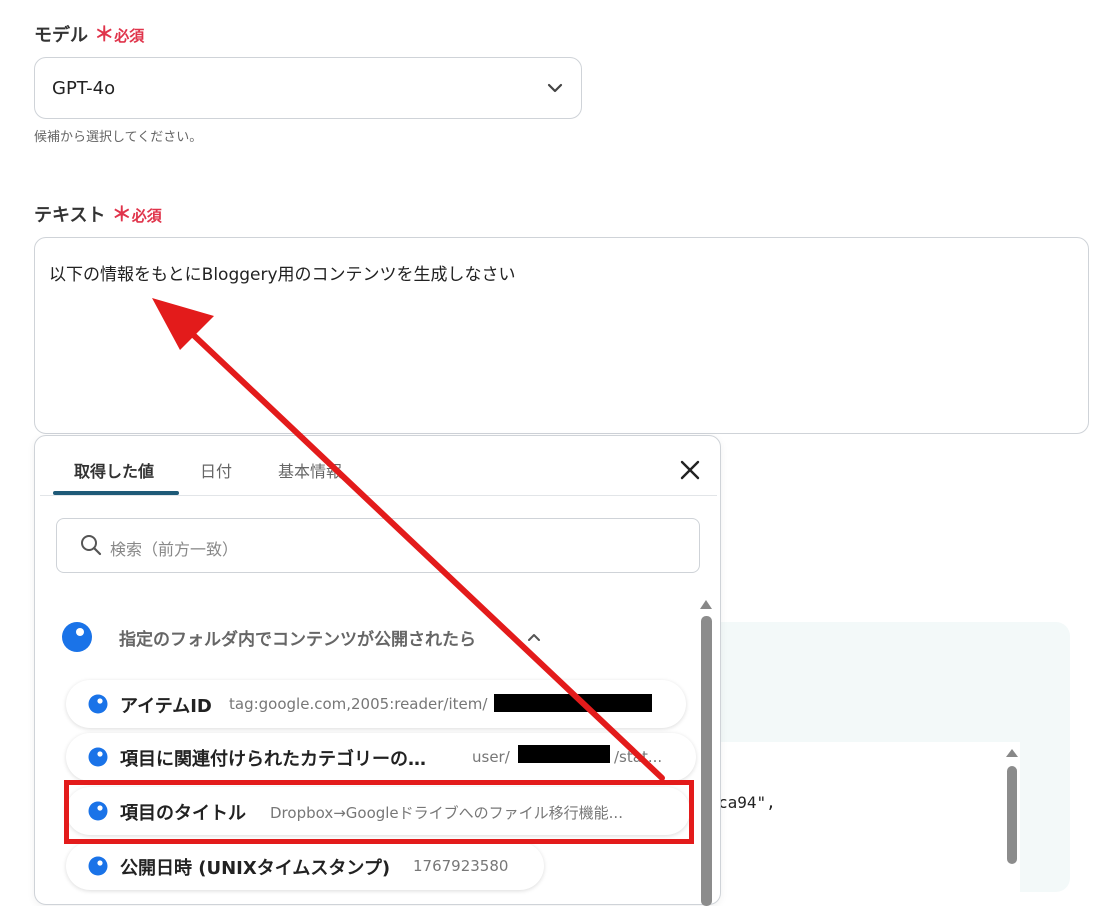 The image size is (1116, 906). What do you see at coordinates (310, 470) in the screenshot?
I see `tab-basic-info: 基本情報` at bounding box center [310, 470].